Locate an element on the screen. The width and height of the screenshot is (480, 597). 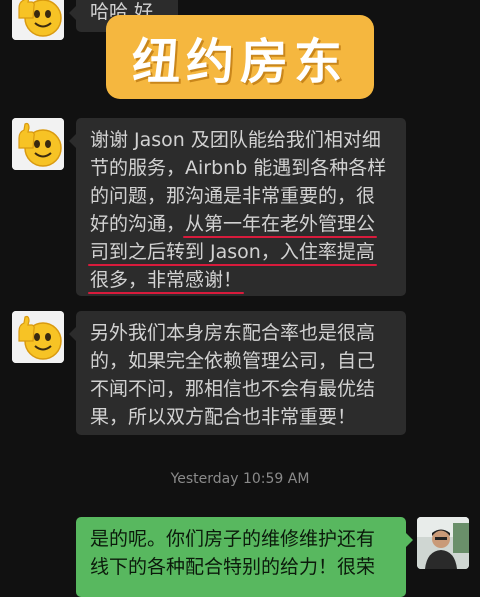
reply-bubble: 是的呢。你们房子的维修维护还有 线下的各种配合特别的给力！很荣 is located at coordinates (244, 557).